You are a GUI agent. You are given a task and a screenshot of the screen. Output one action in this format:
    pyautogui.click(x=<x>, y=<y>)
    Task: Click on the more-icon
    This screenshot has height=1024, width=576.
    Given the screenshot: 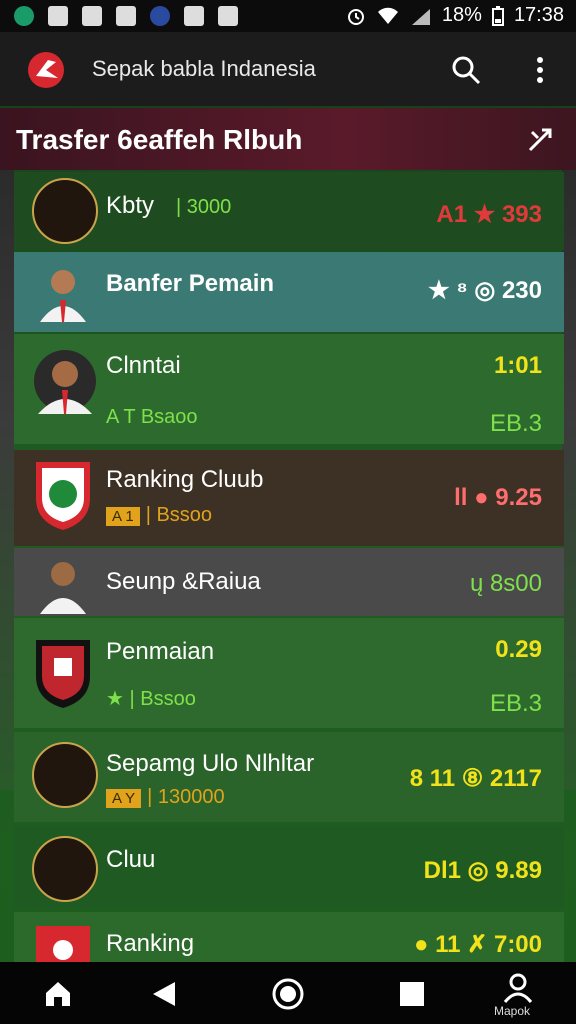 What is the action you would take?
    pyautogui.click(x=540, y=70)
    